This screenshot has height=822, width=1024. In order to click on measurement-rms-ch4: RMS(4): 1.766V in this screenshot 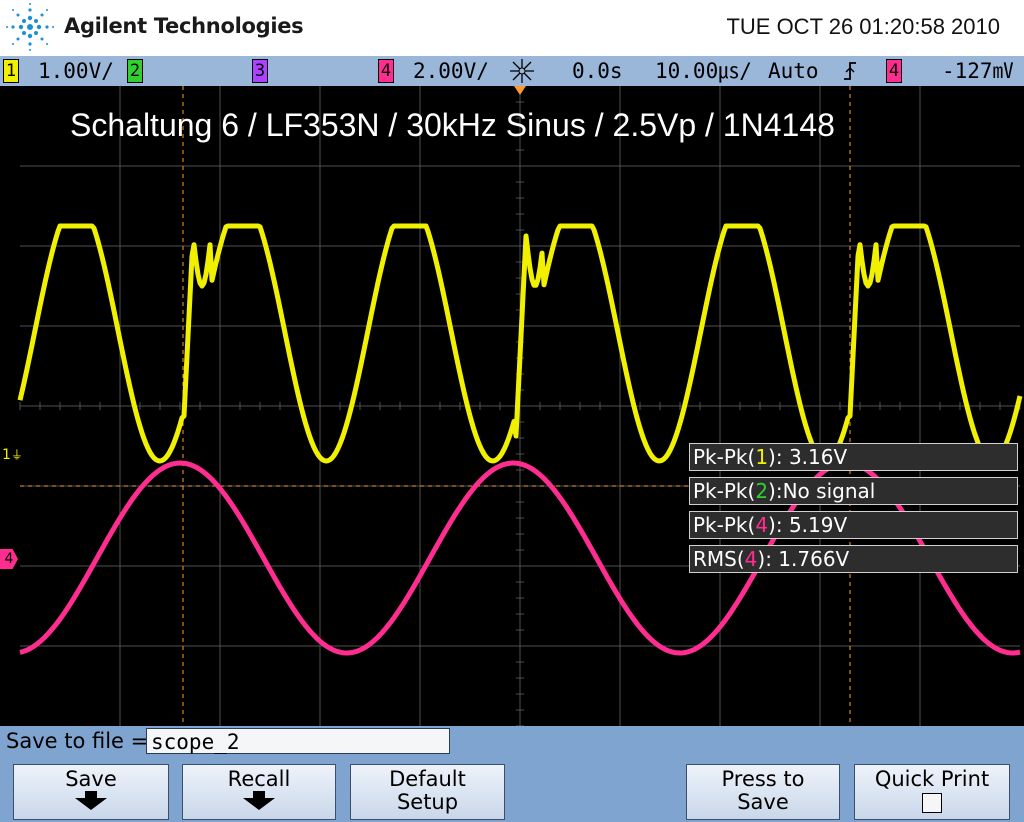, I will do `click(853, 559)`.